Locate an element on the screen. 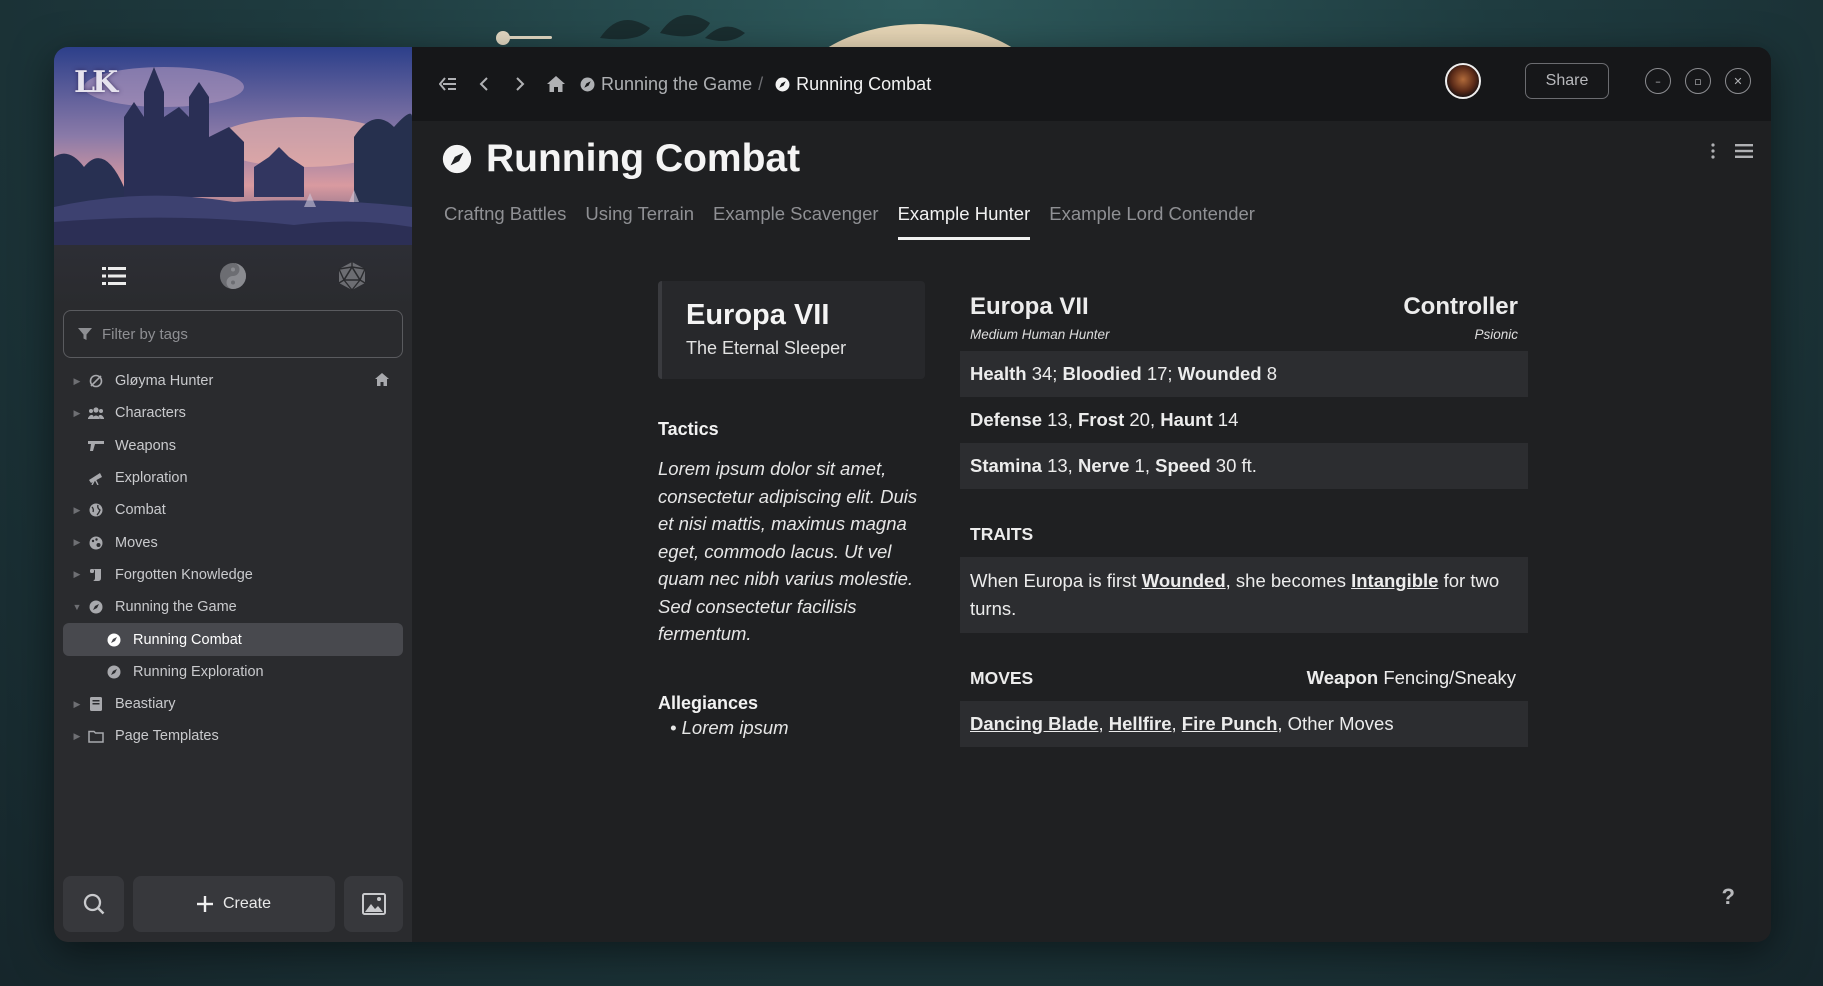 The width and height of the screenshot is (1823, 986). move-link-hellfire: Hellfire is located at coordinates (1140, 724).